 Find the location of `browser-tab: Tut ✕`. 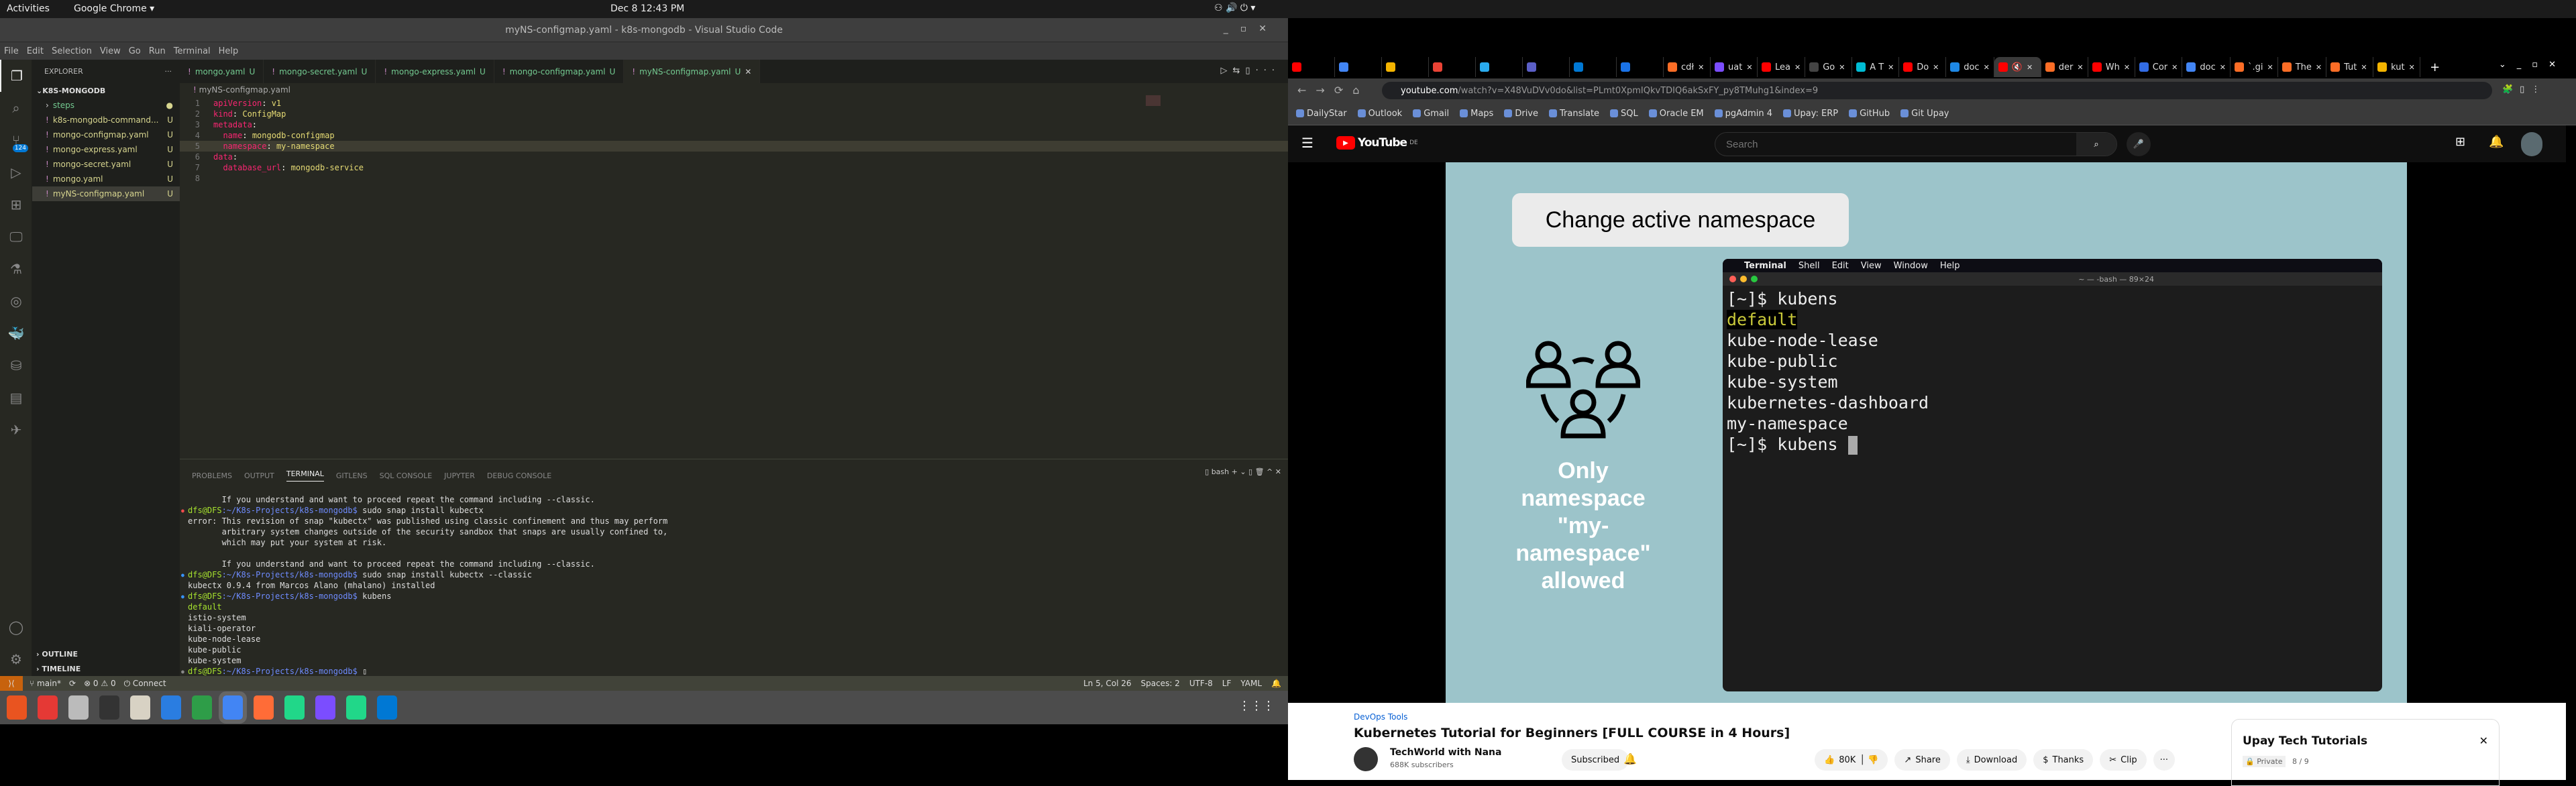

browser-tab: Tut ✕ is located at coordinates (2350, 67).